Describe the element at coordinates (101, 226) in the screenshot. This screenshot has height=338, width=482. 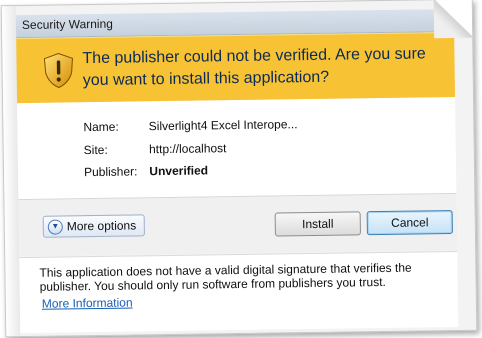
I see `more-options-label: More options` at that location.